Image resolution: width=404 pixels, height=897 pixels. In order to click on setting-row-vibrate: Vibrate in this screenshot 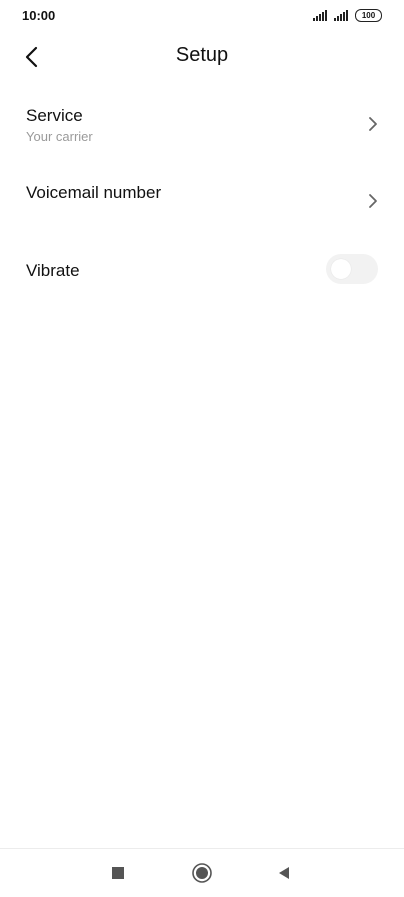, I will do `click(202, 270)`.